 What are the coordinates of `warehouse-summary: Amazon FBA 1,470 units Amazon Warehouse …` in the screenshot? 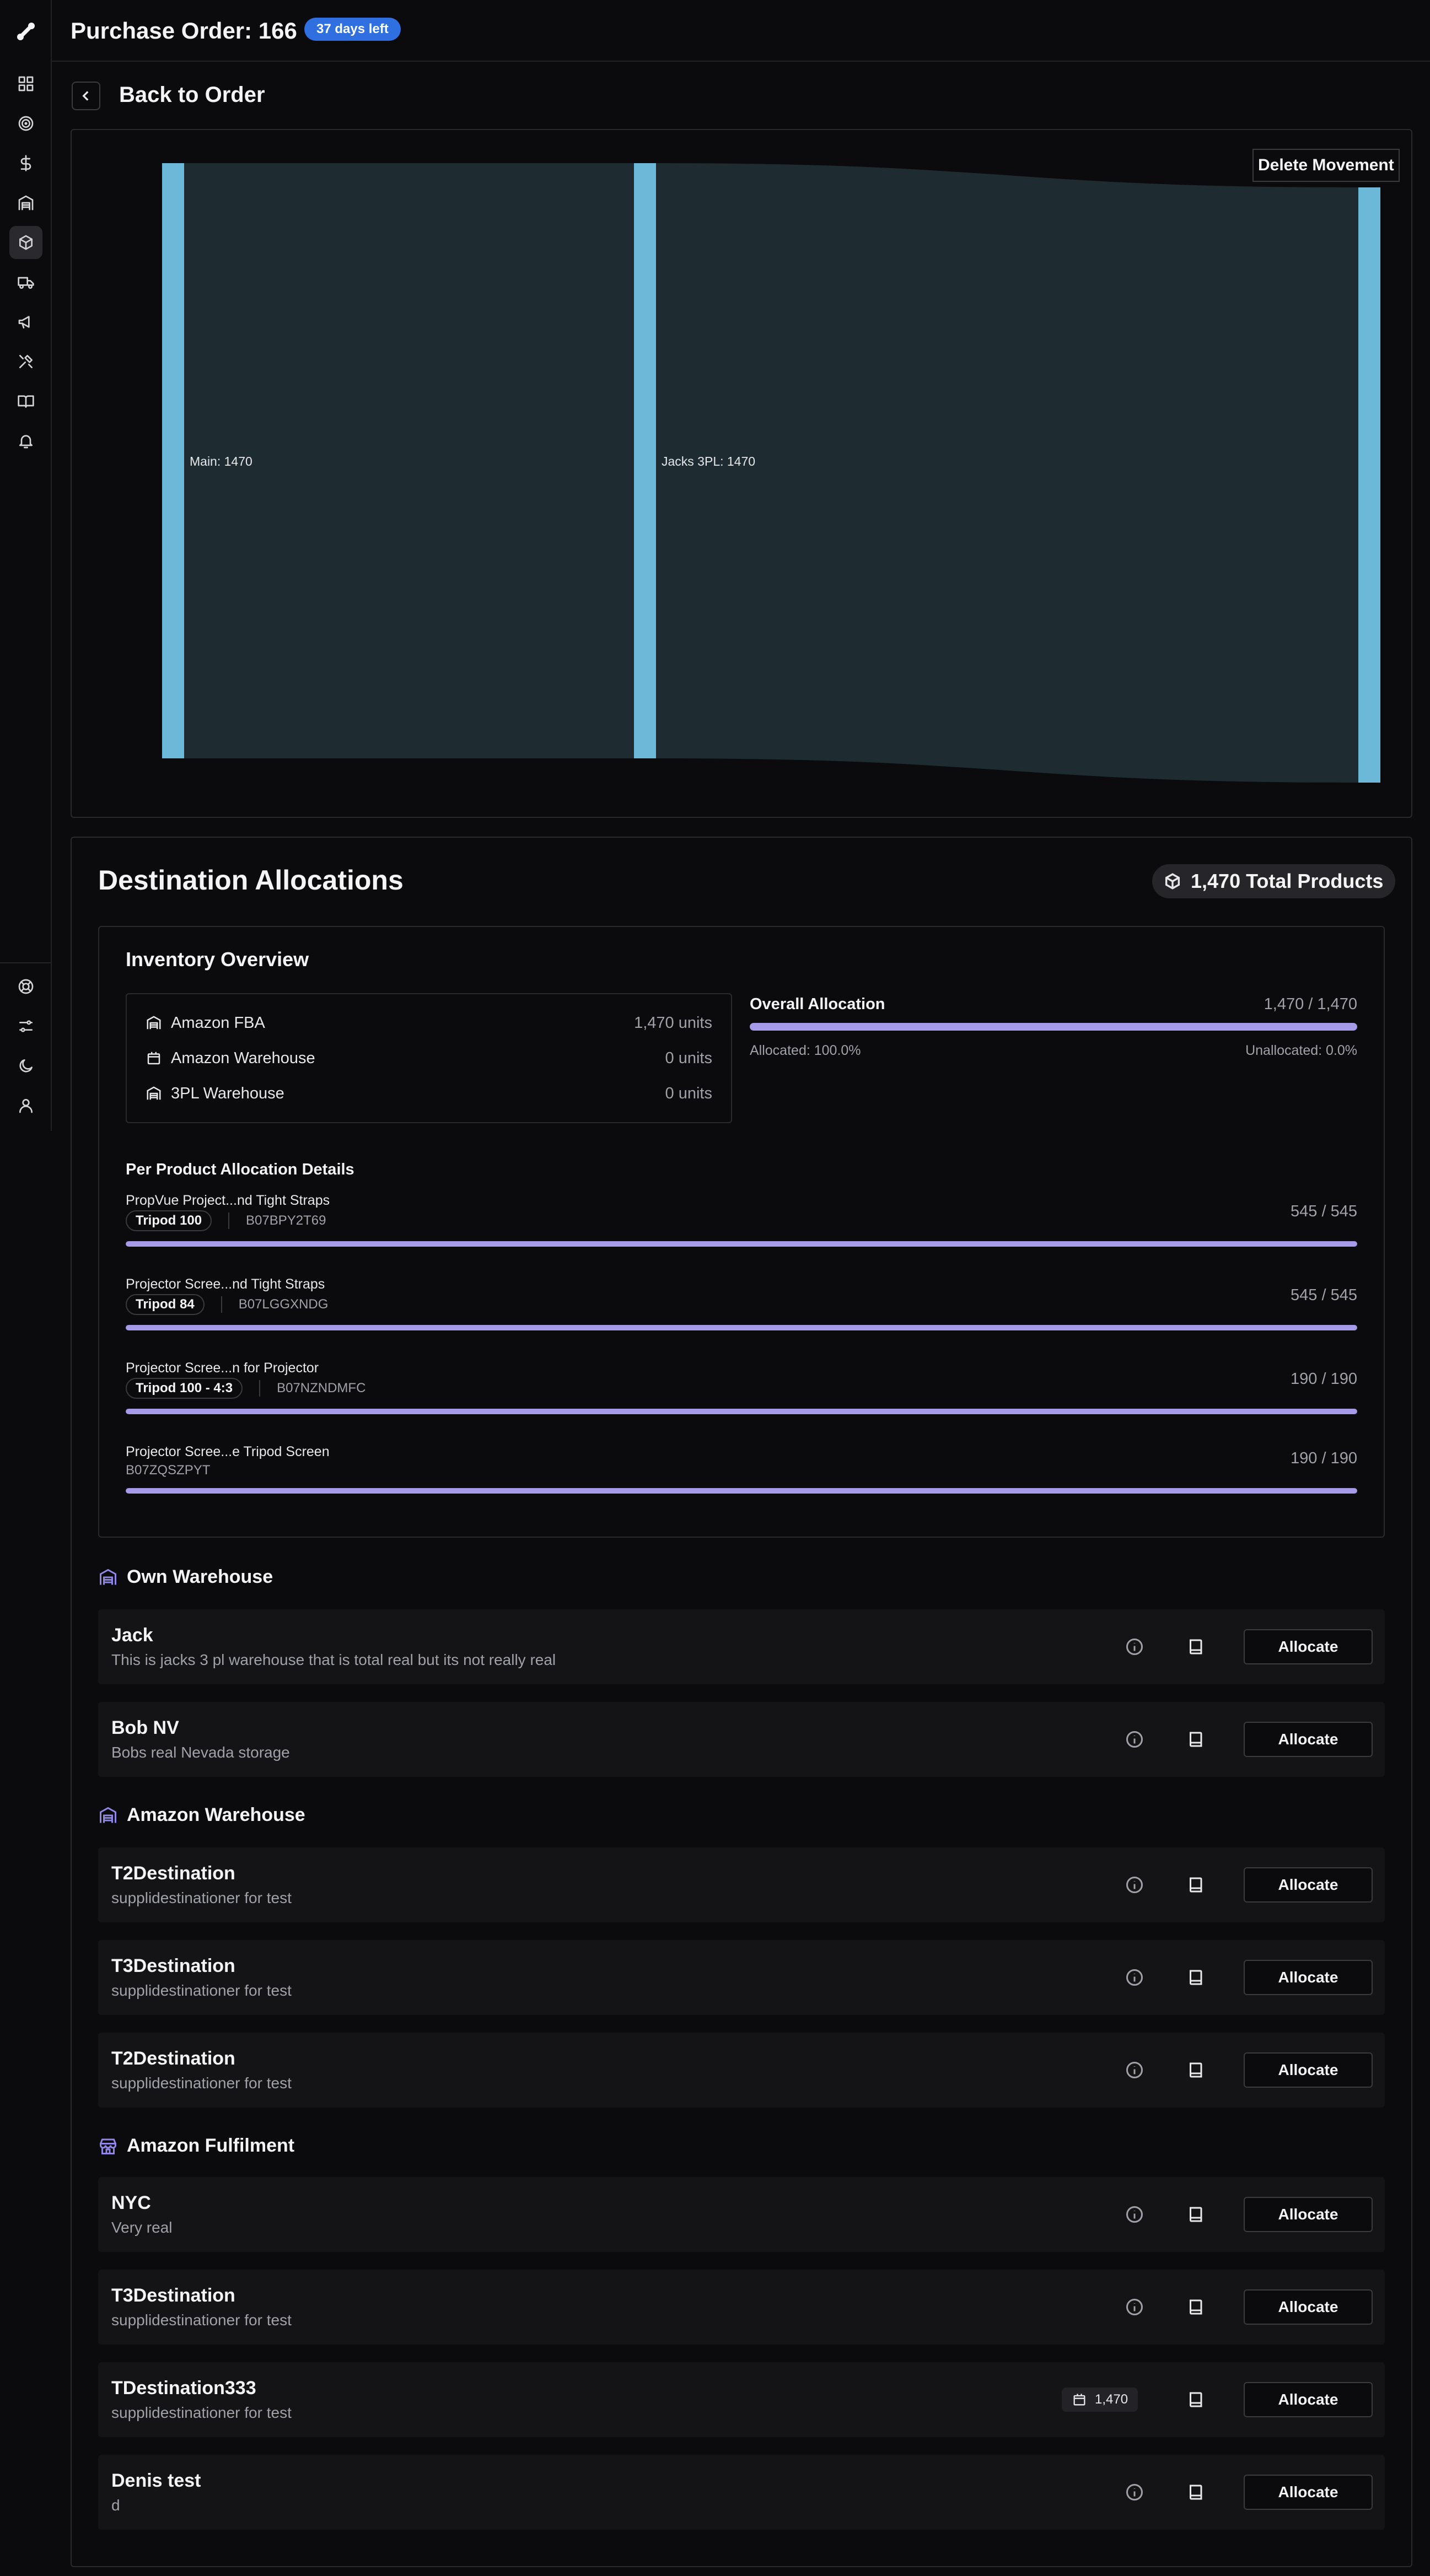 It's located at (429, 1058).